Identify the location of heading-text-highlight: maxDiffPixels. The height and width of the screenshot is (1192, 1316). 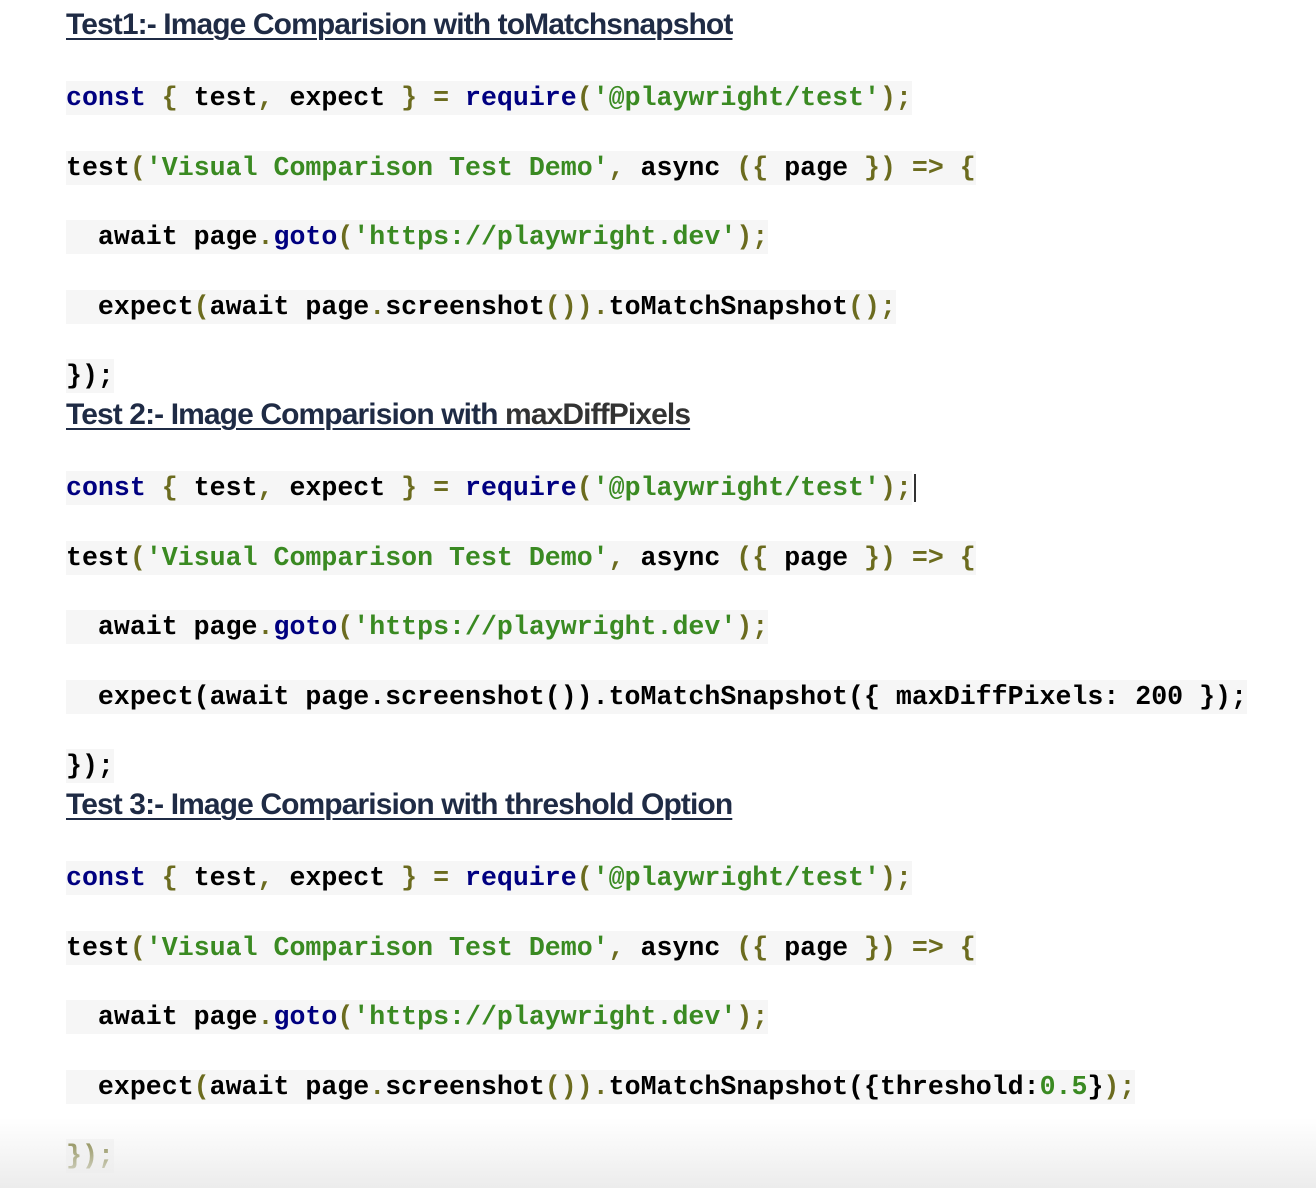
(598, 414).